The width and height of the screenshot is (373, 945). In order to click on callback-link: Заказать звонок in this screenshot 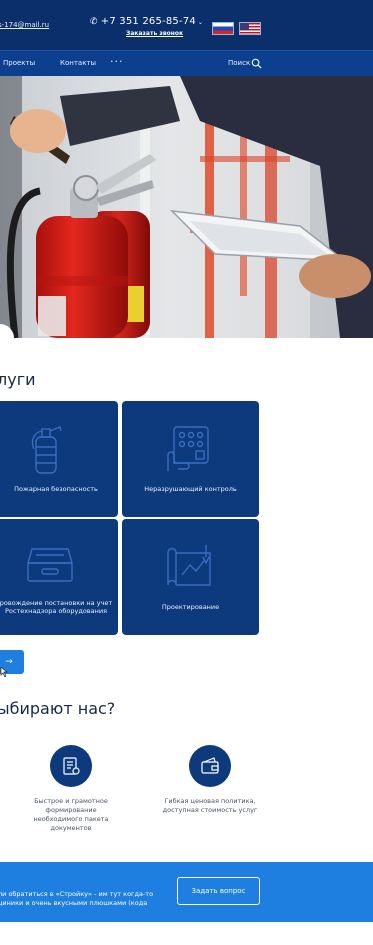, I will do `click(154, 33)`.